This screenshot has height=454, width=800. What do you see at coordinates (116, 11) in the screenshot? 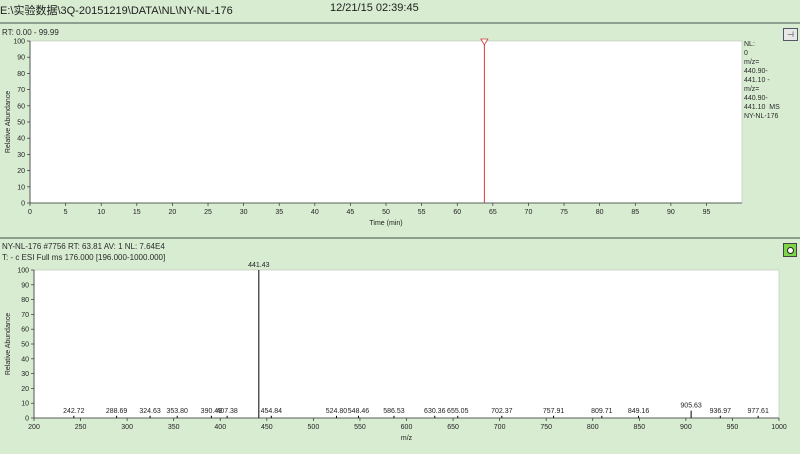
I see `file-path: E:\实验数据\3Q-20151219\DATA\NL\NY-NL-176` at bounding box center [116, 11].